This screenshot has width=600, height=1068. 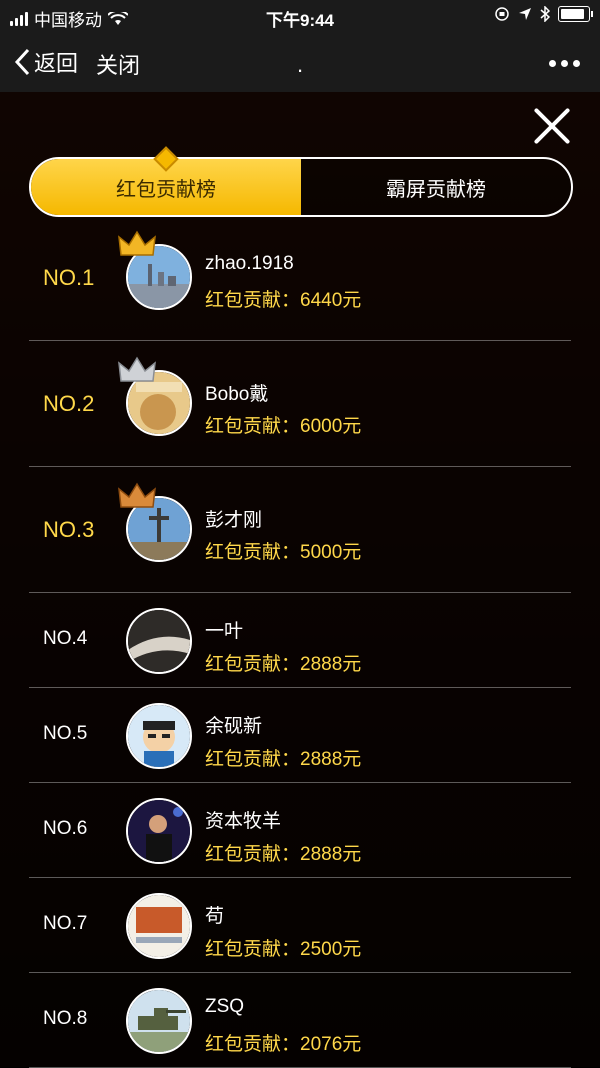 What do you see at coordinates (283, 300) in the screenshot?
I see `contribution-amount: 红包贡献：6440元` at bounding box center [283, 300].